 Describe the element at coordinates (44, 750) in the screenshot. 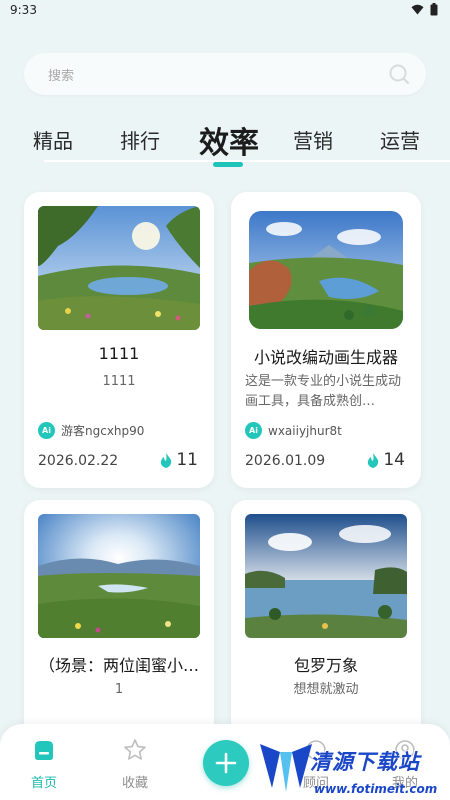

I see `home-icon` at that location.